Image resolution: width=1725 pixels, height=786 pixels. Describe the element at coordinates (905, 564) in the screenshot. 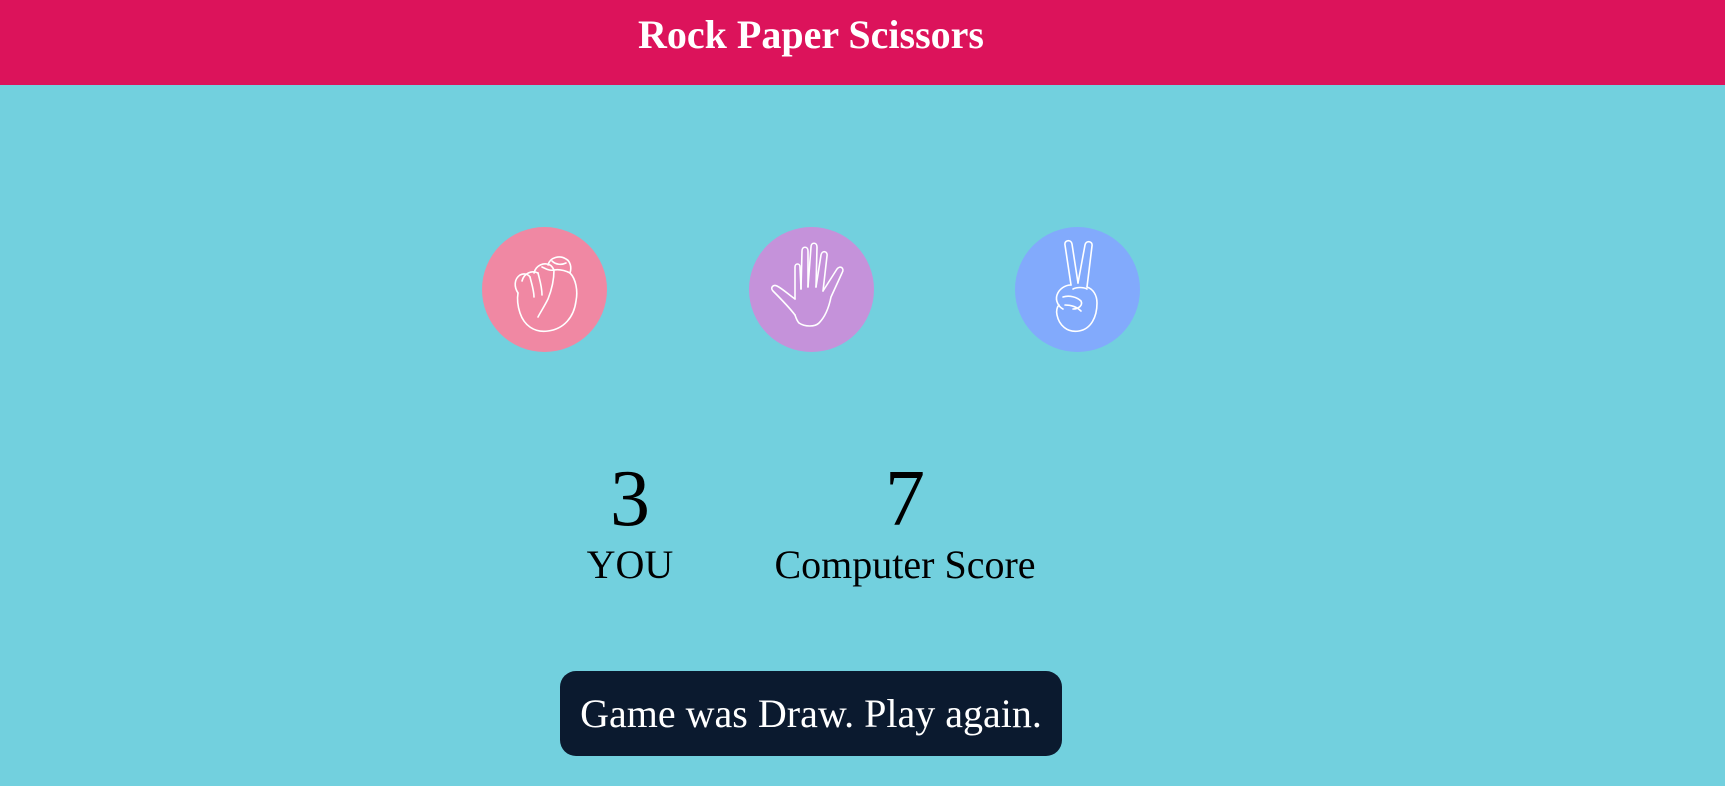

I see `computer-score-label: Computer Score` at that location.